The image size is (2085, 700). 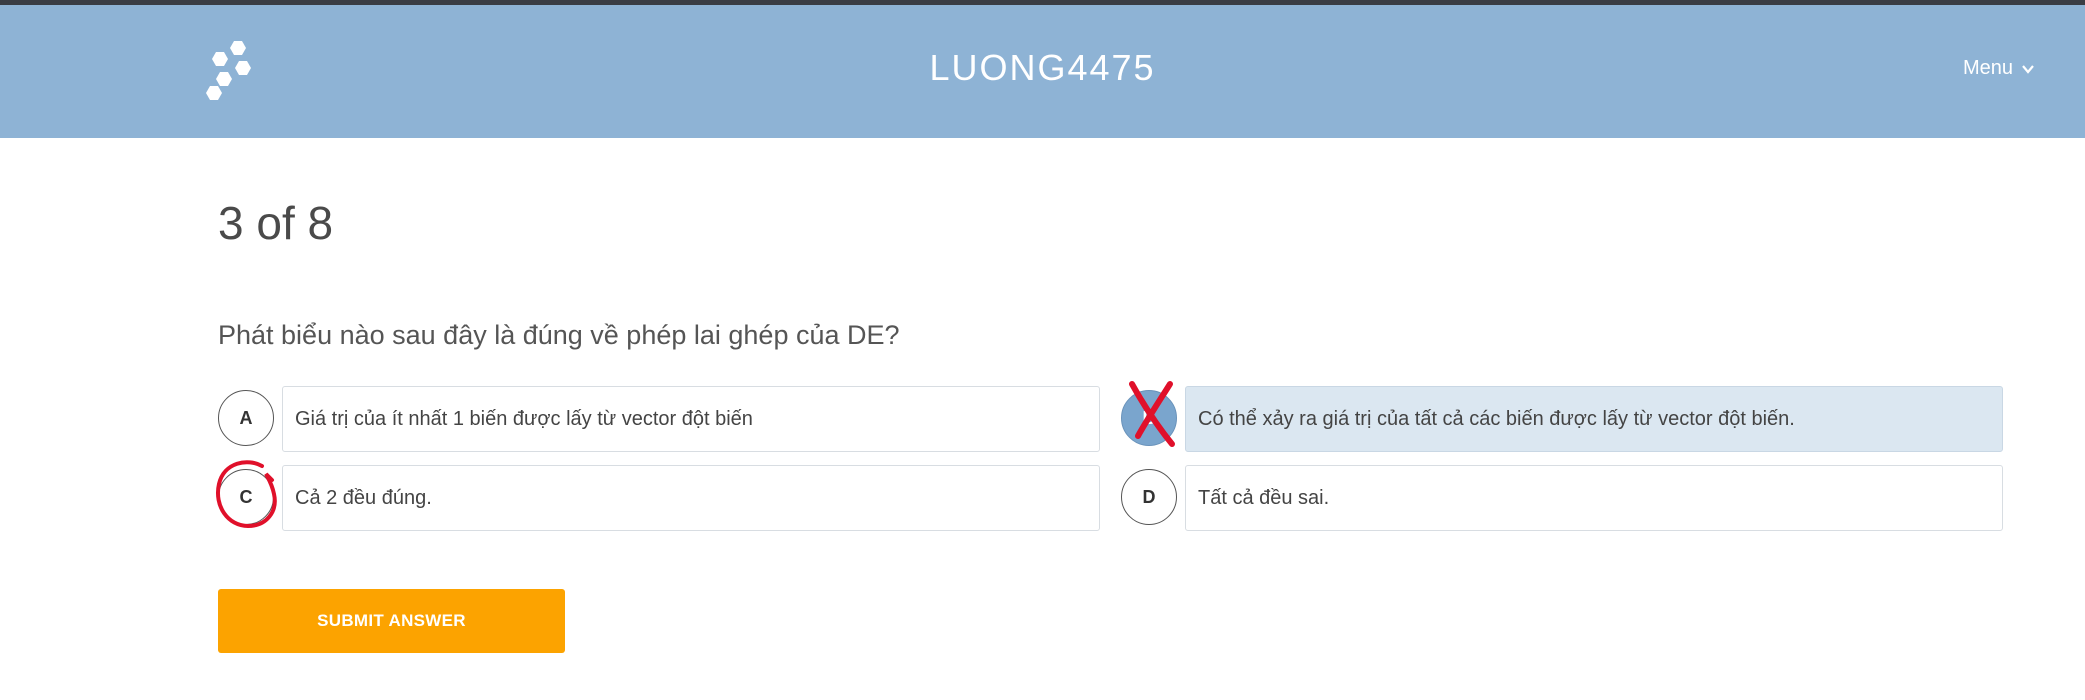 I want to click on option-letter-badge: B, so click(x=1149, y=418).